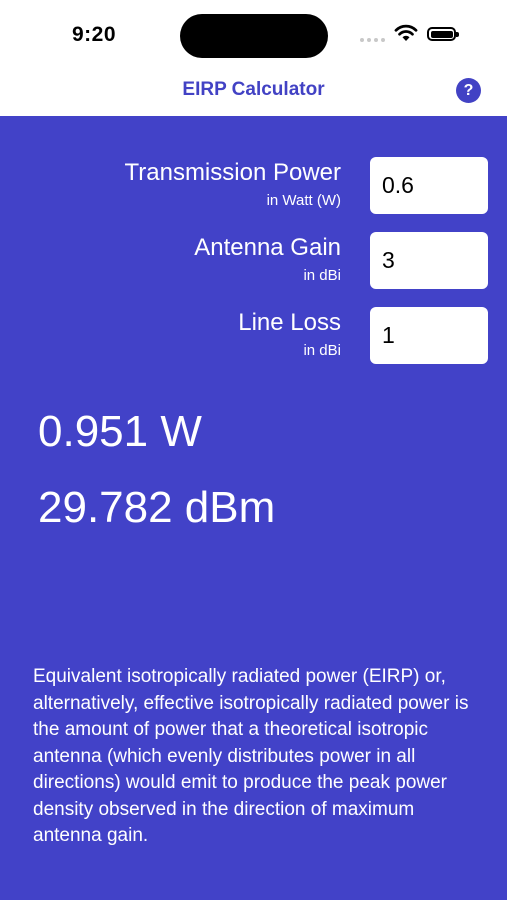 This screenshot has width=507, height=900. I want to click on battery-icon, so click(443, 34).